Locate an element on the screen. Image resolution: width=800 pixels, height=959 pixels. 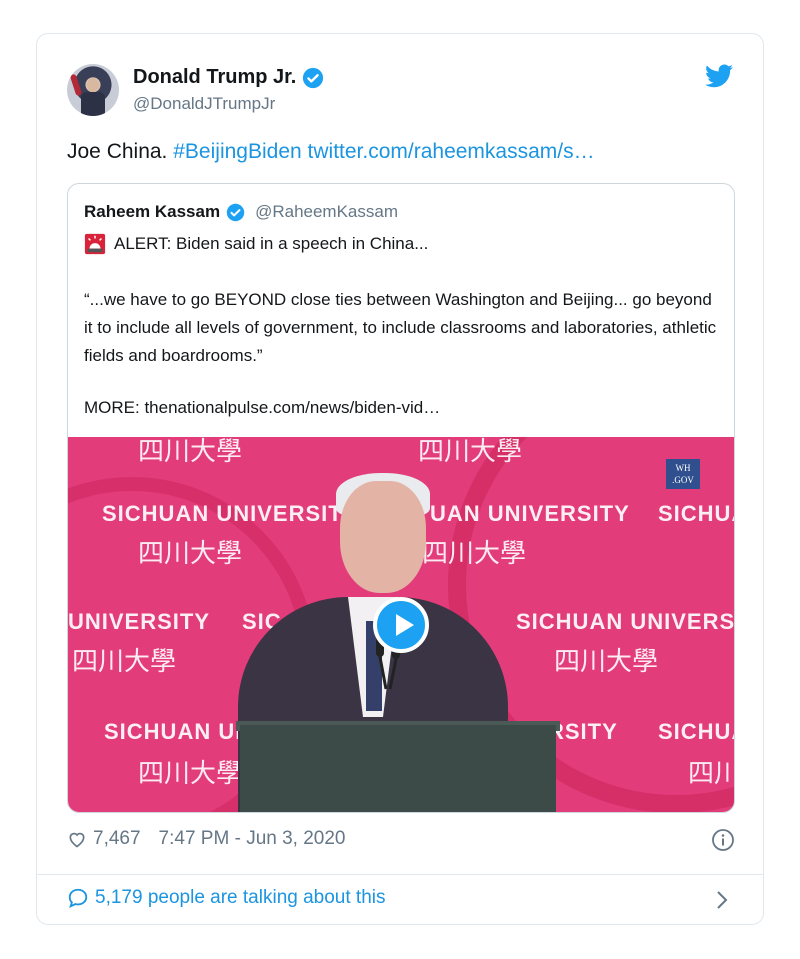
hashtag-link: #BeijingBiden is located at coordinates (237, 151).